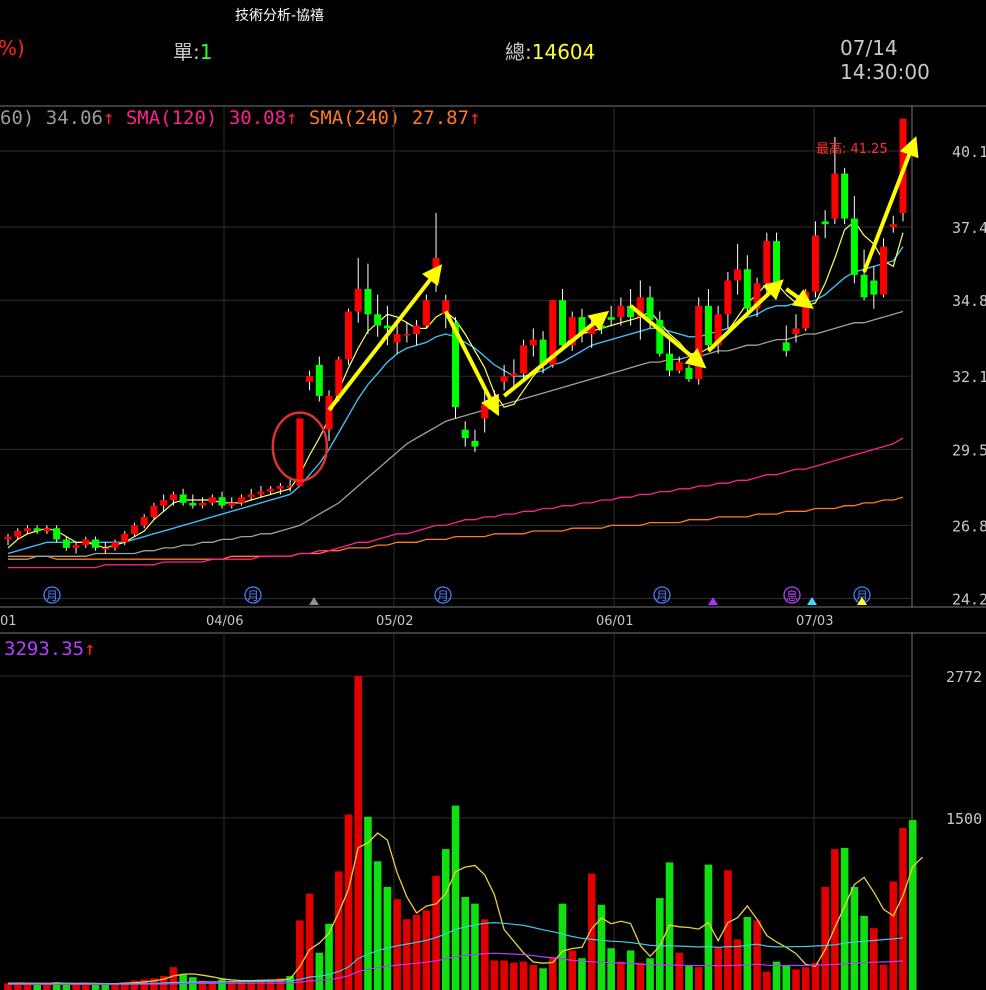 The image size is (986, 990). What do you see at coordinates (969, 301) in the screenshot?
I see `price-tick-label: 34.8` at bounding box center [969, 301].